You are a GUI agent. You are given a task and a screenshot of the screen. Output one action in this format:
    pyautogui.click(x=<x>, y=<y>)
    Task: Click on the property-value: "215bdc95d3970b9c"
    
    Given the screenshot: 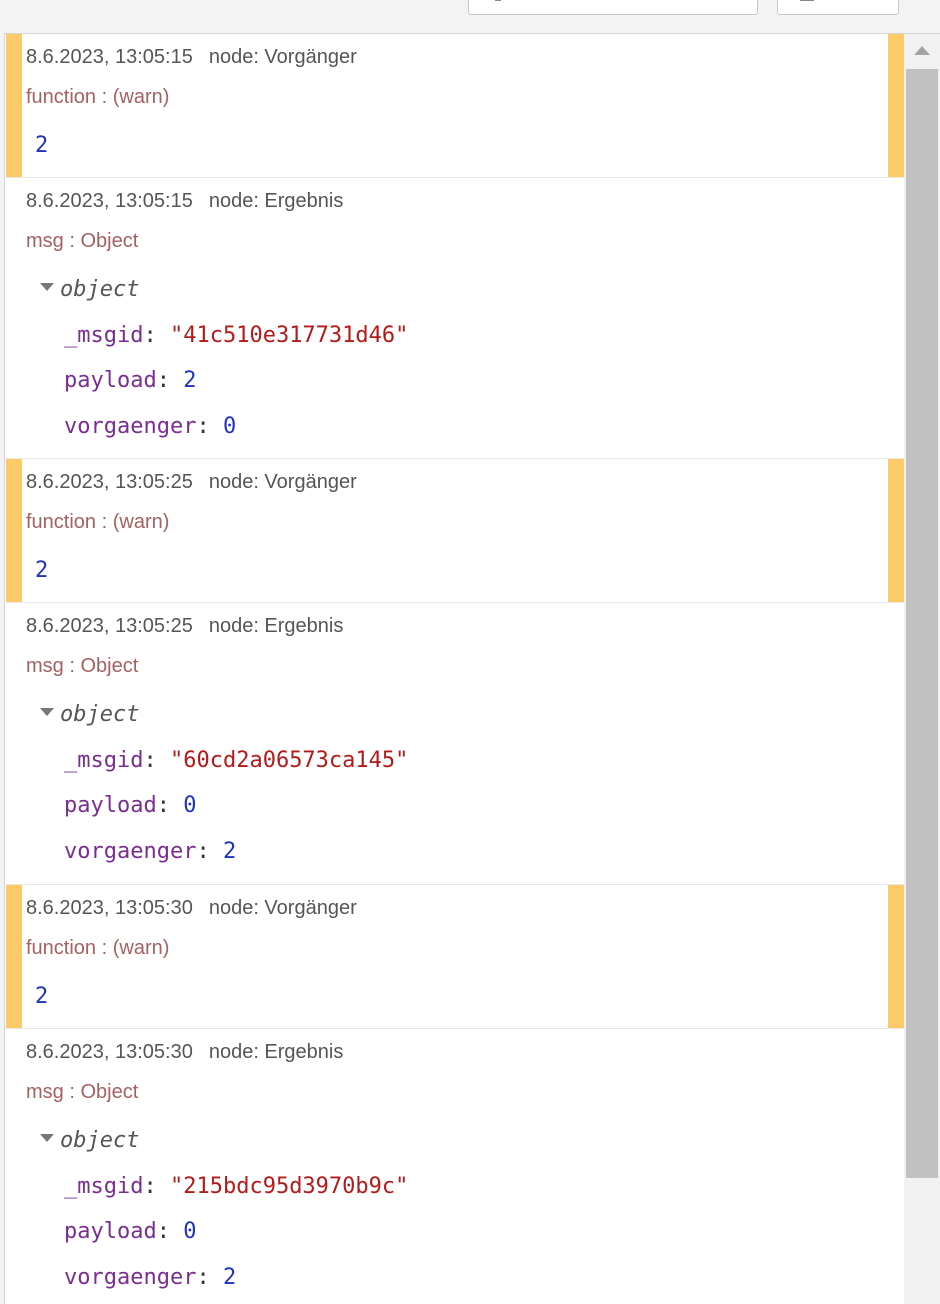 What is the action you would take?
    pyautogui.click(x=289, y=1186)
    